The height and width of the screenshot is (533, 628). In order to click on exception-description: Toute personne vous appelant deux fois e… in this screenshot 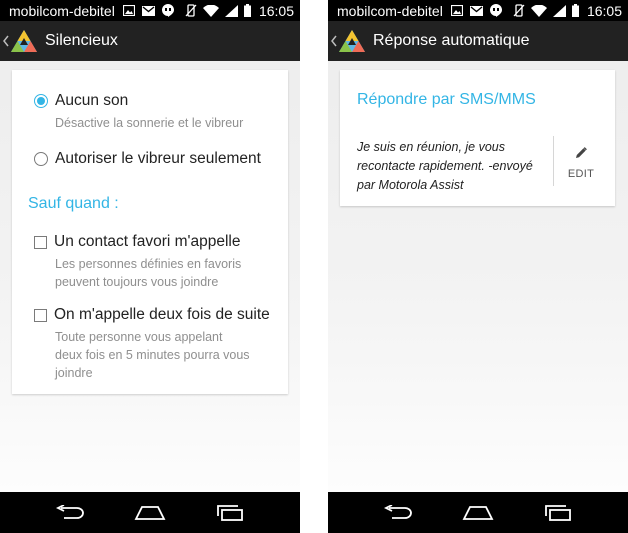, I will do `click(152, 355)`.